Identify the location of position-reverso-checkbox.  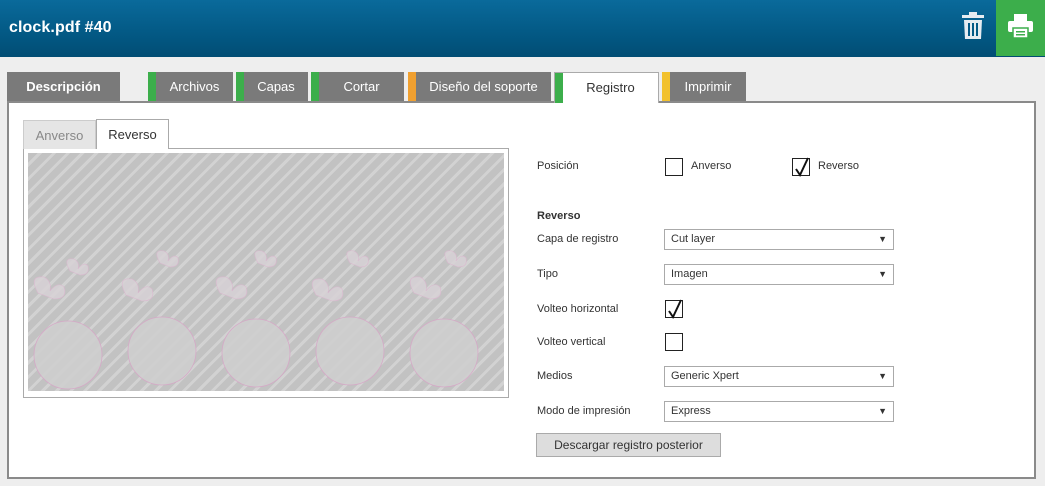
(801, 167).